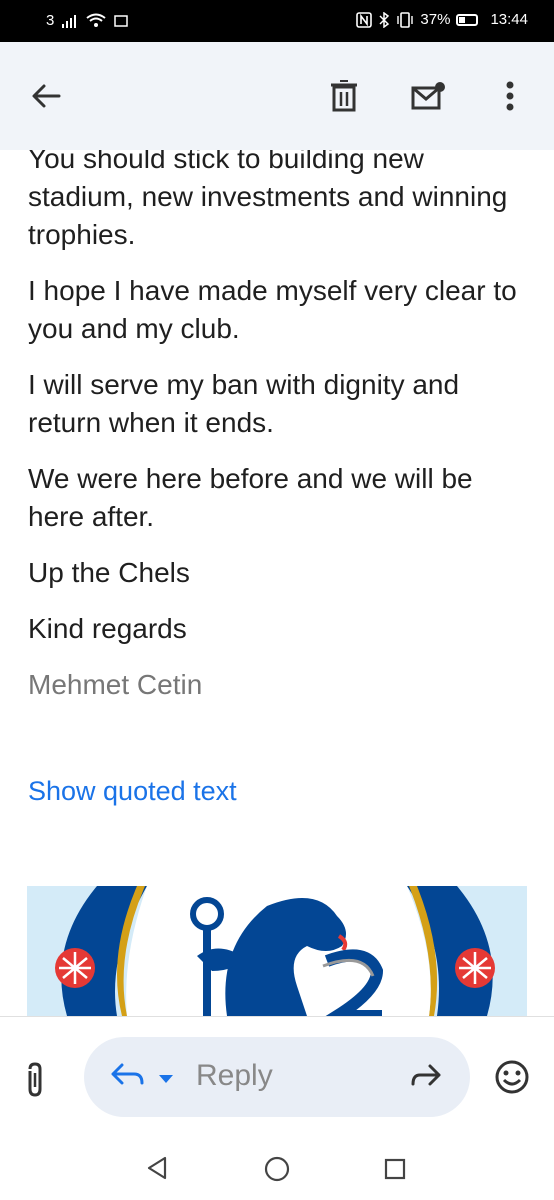  I want to click on more-button, so click(510, 96).